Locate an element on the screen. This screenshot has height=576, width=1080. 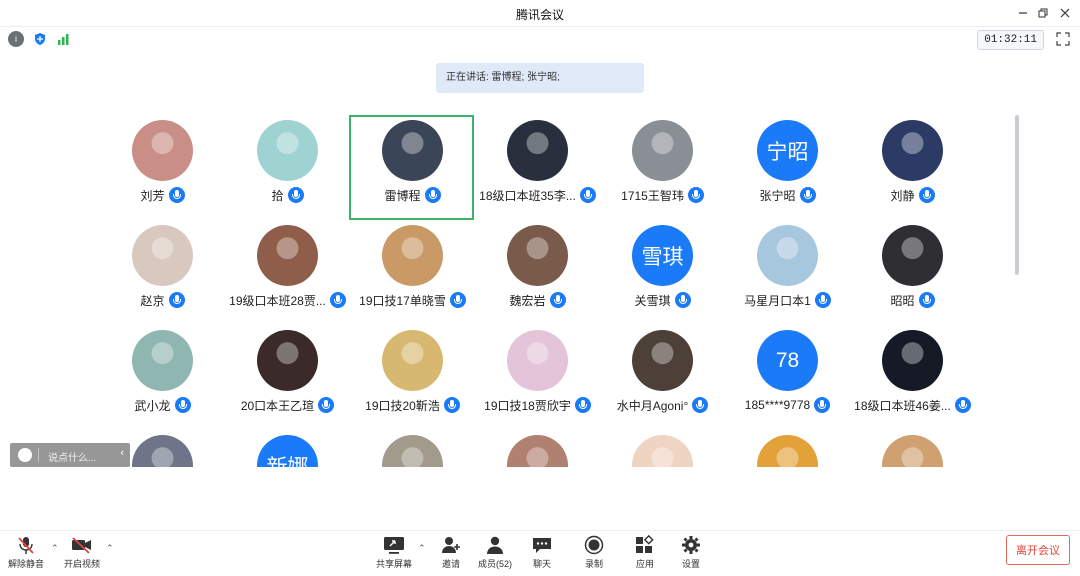
participant-tile: 78 185****9778 is located at coordinates (787, 377).